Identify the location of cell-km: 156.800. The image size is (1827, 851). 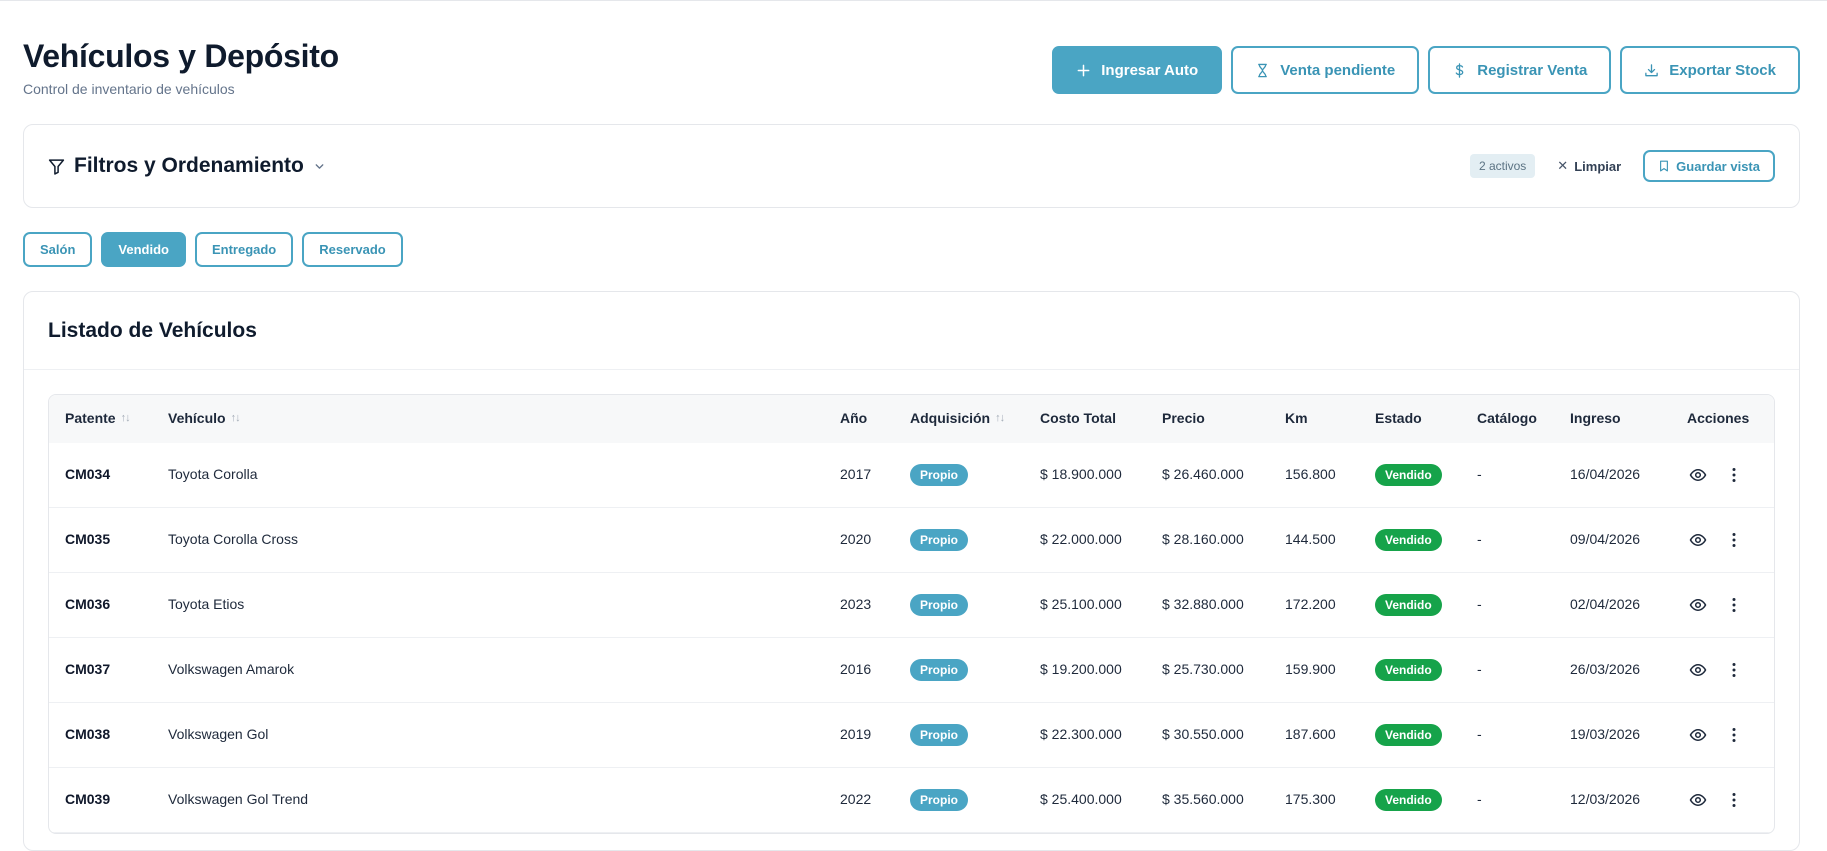
(1310, 474).